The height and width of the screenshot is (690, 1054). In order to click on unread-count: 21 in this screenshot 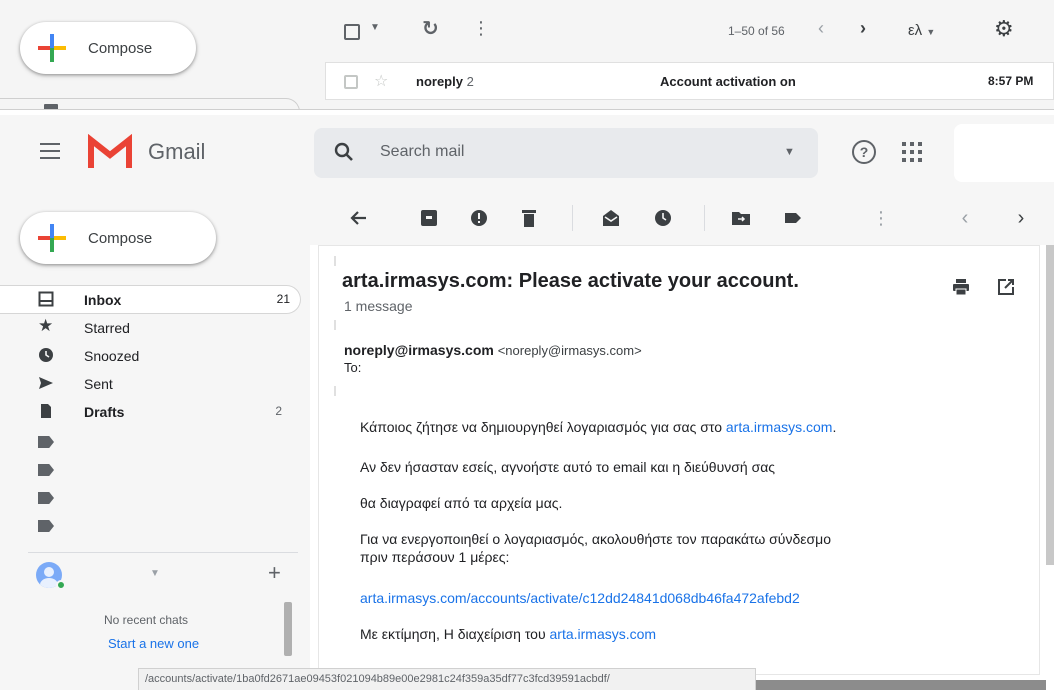, I will do `click(283, 299)`.